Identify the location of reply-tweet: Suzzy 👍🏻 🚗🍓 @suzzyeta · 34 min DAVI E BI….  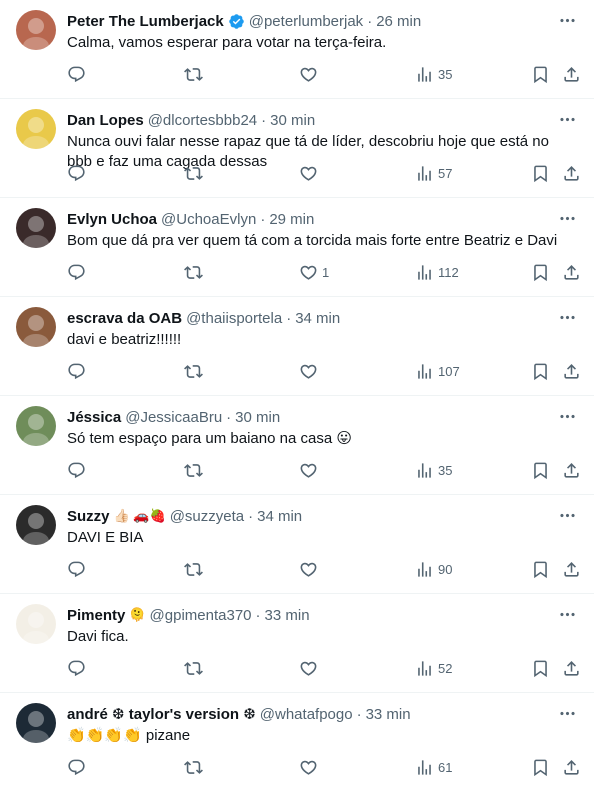
(297, 544).